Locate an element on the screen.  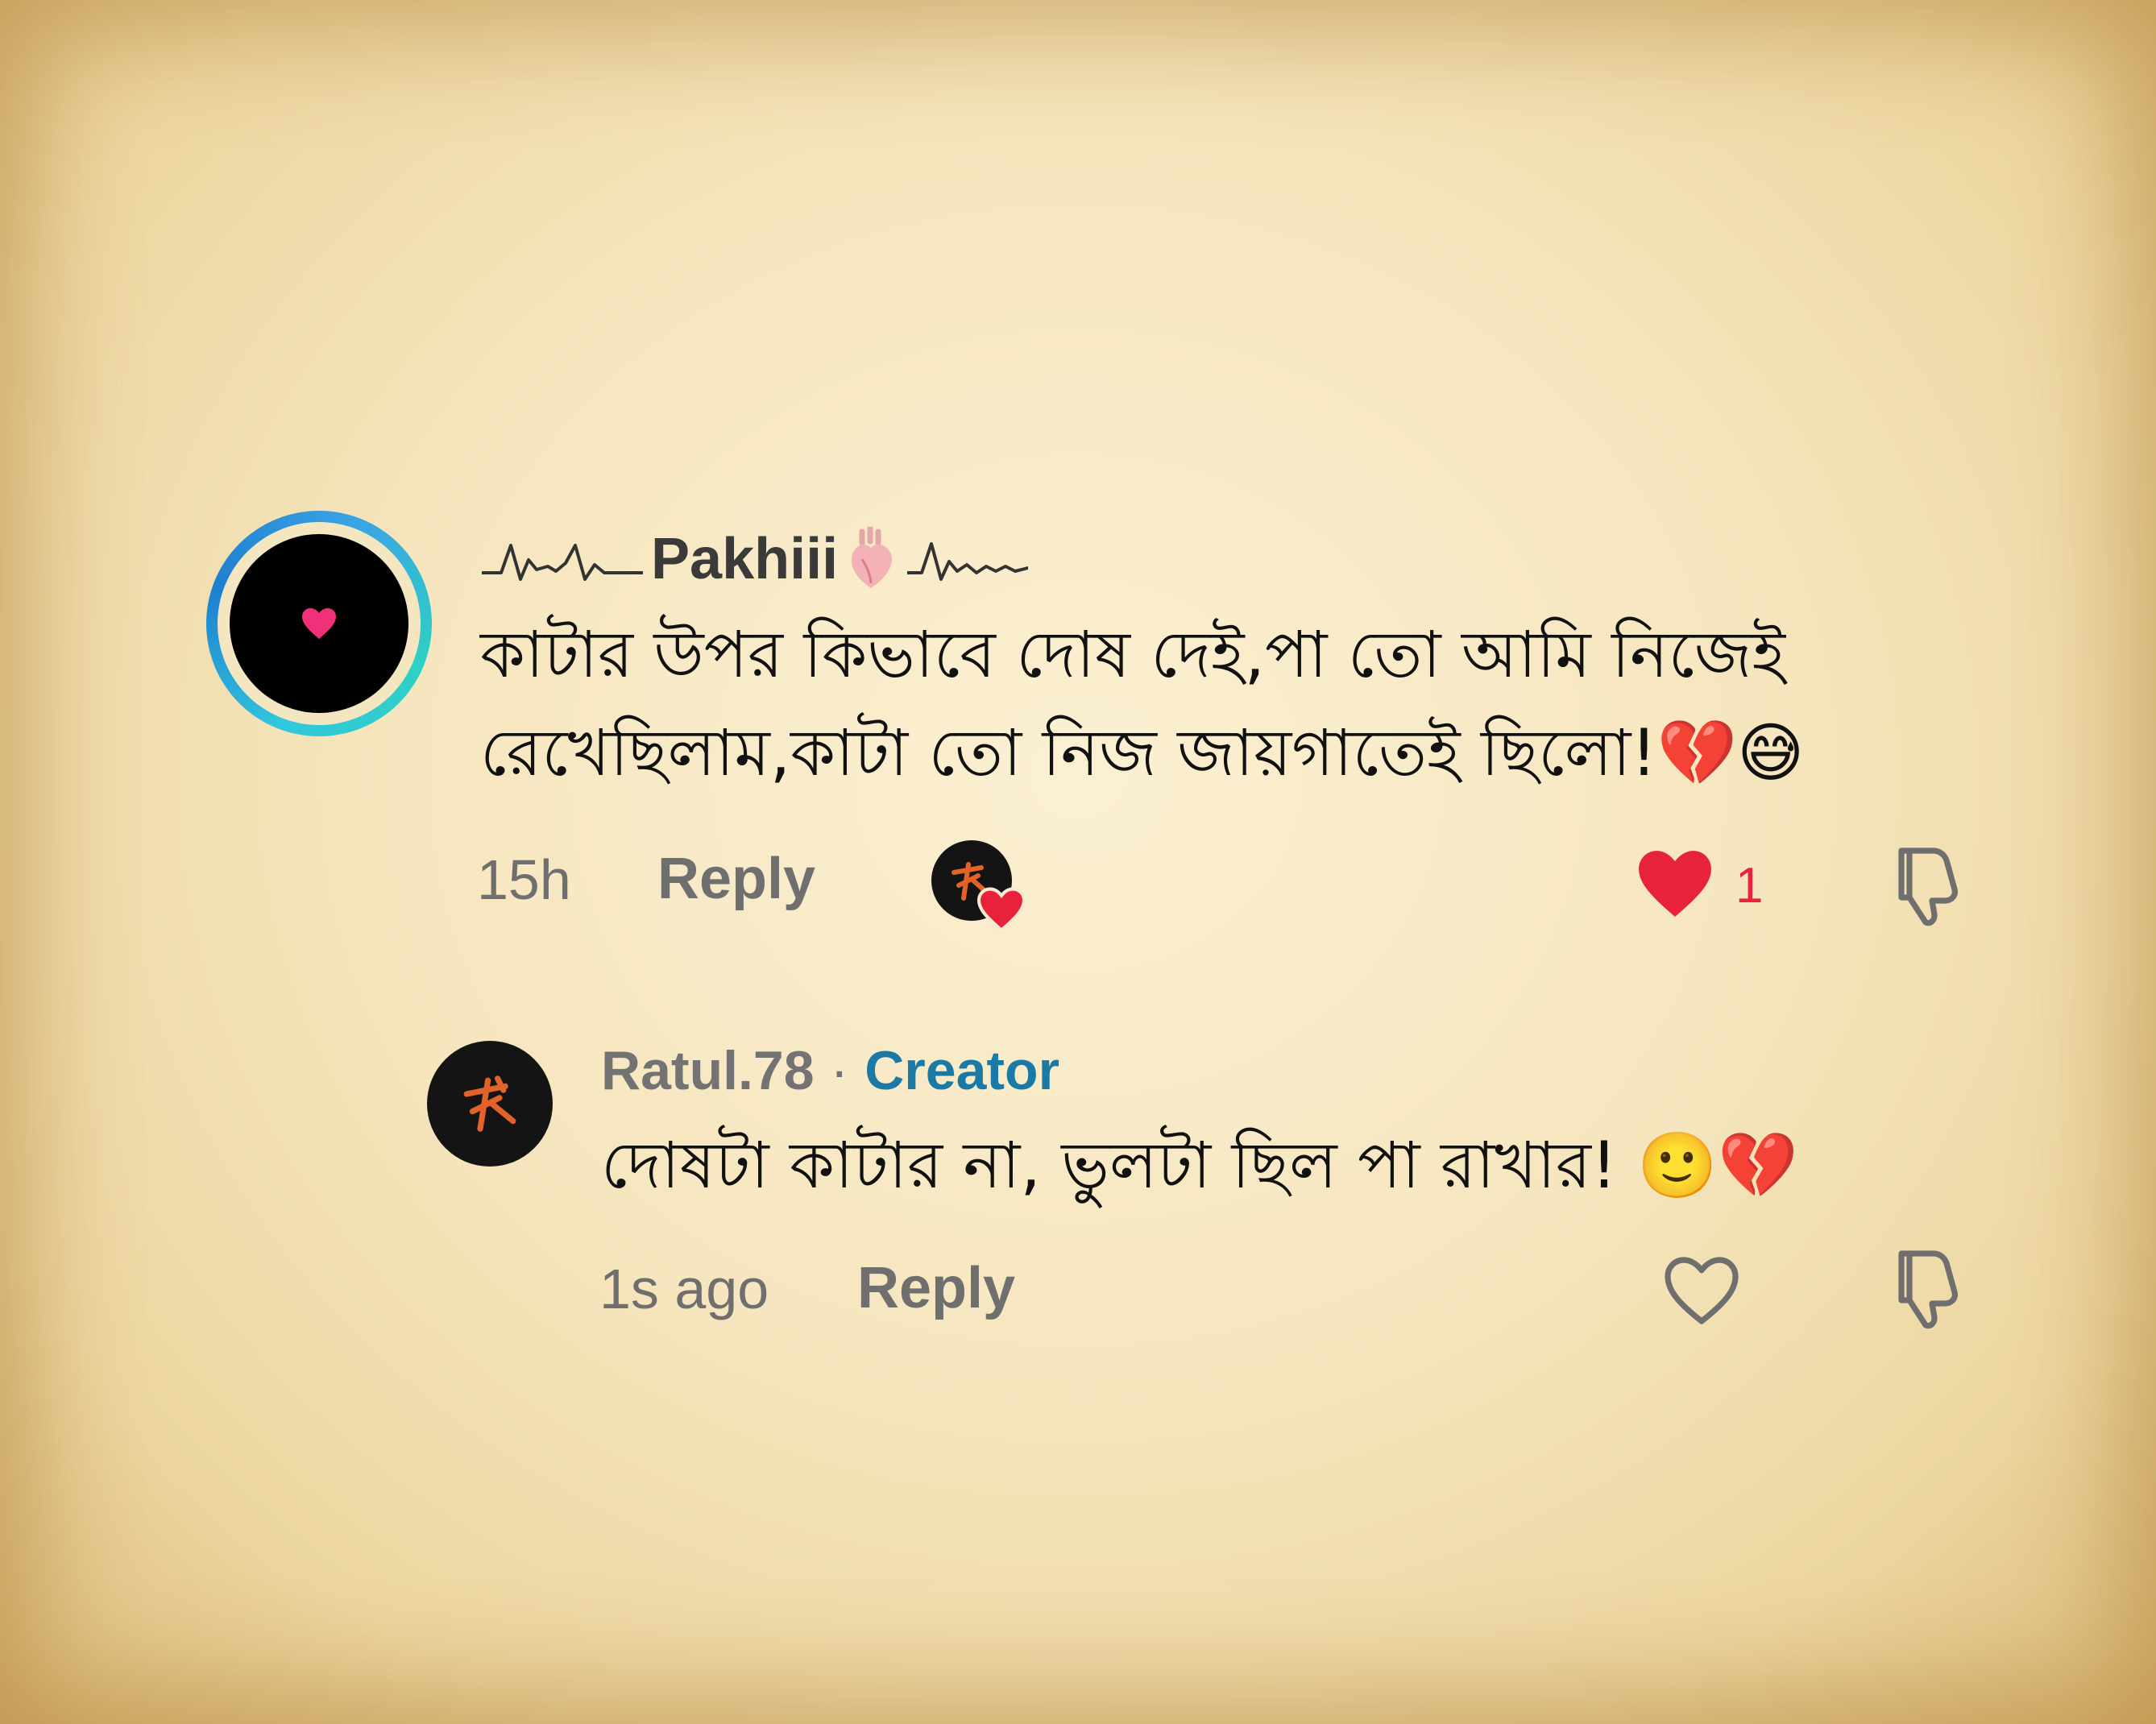
comment-text-line-1: কাটার উপর কিভাবে দোষ দেই,পা তো আমি নিজেই is located at coordinates (1133, 655).